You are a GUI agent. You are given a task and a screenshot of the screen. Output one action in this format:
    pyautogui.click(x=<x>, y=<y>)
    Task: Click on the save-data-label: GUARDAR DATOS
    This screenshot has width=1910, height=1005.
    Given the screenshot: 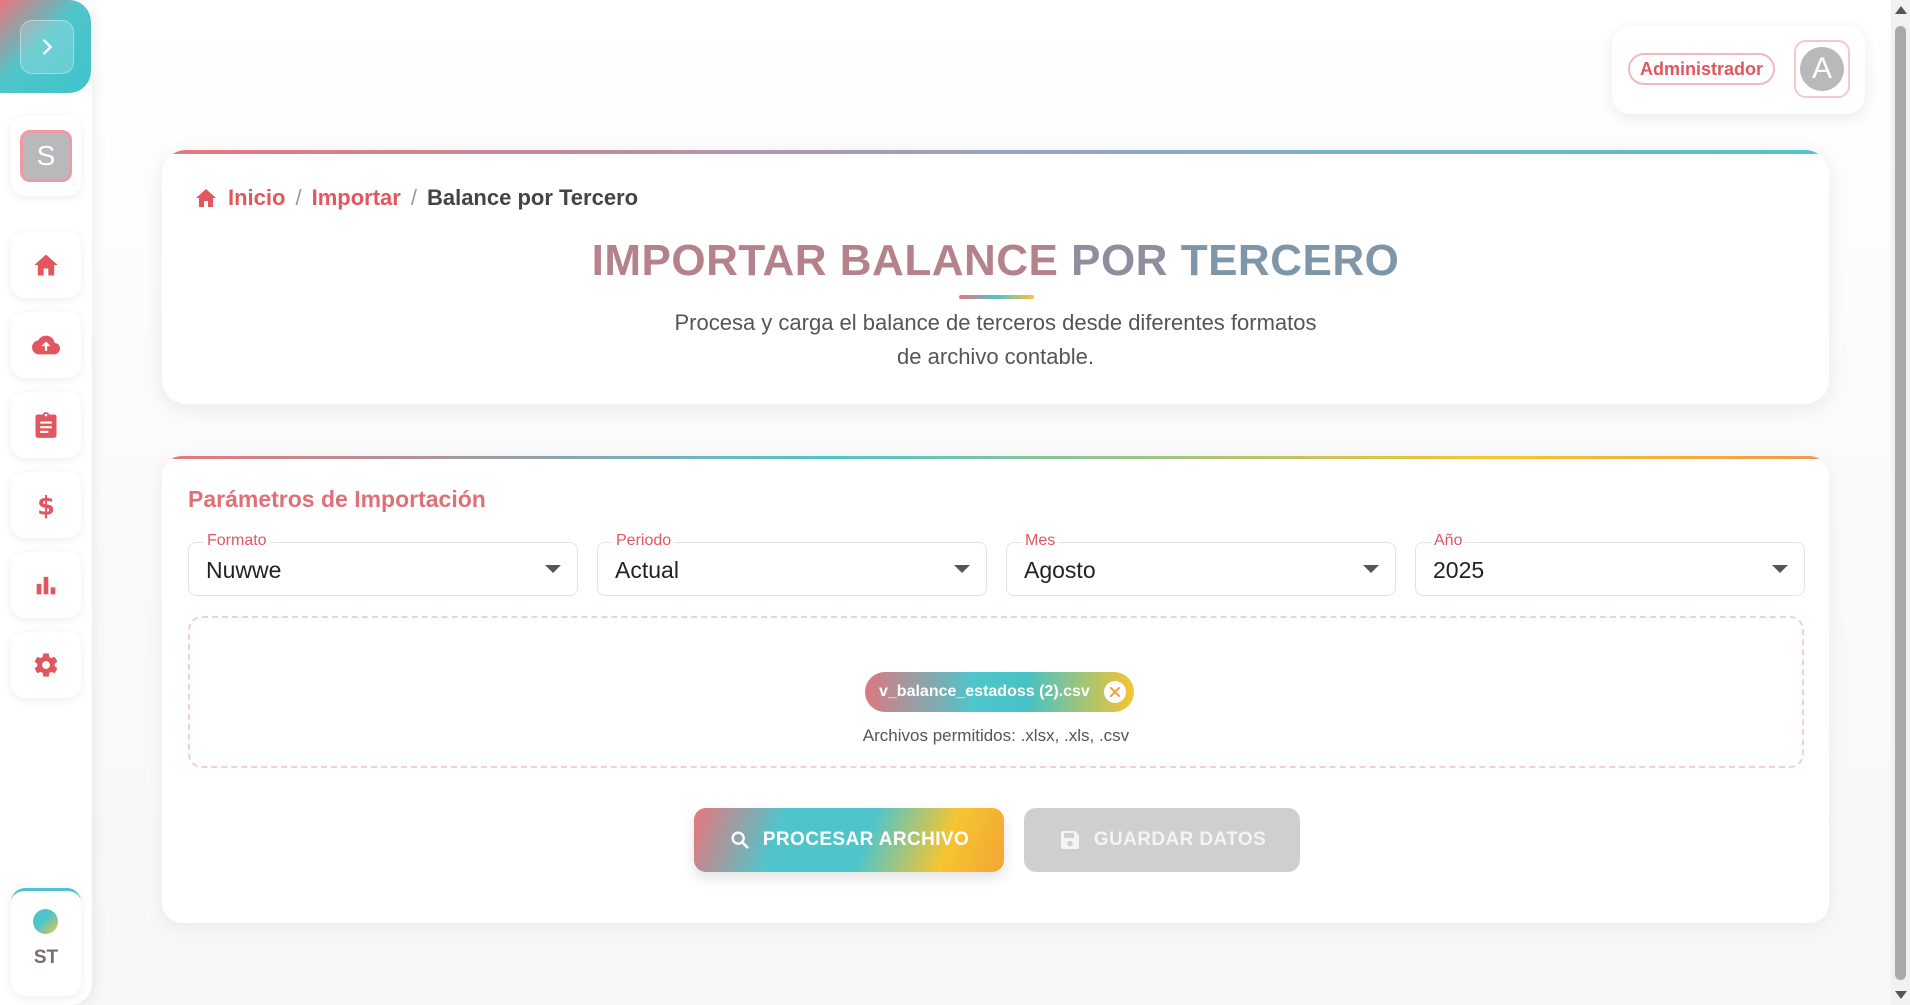 What is the action you would take?
    pyautogui.click(x=1180, y=839)
    